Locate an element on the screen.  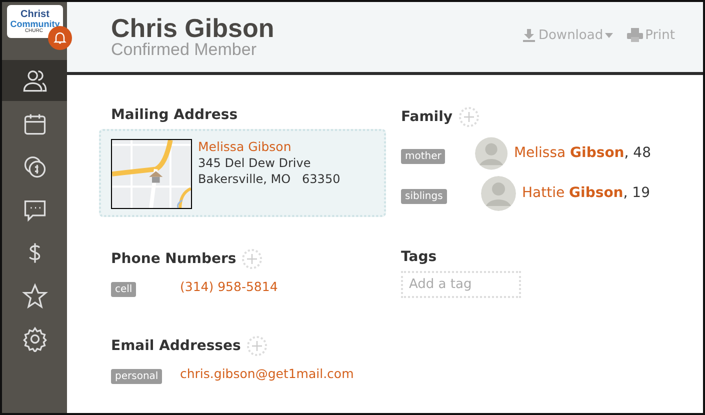
bell-icon is located at coordinates (60, 38).